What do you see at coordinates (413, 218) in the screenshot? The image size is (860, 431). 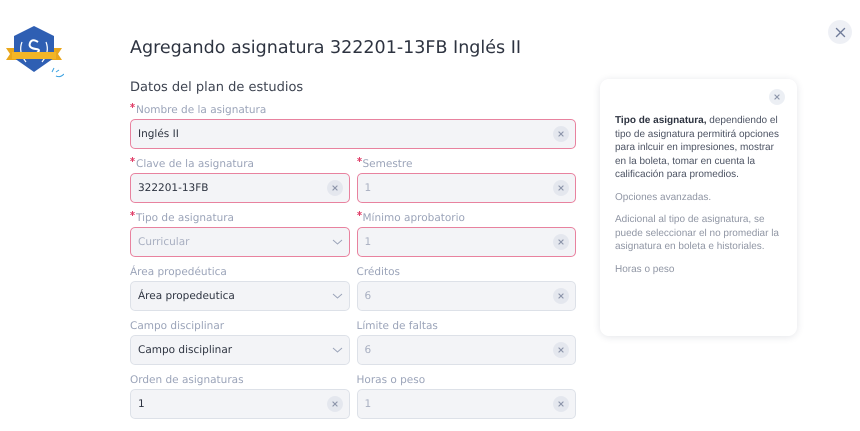 I see `field-label: Mínimo aprobatorio` at bounding box center [413, 218].